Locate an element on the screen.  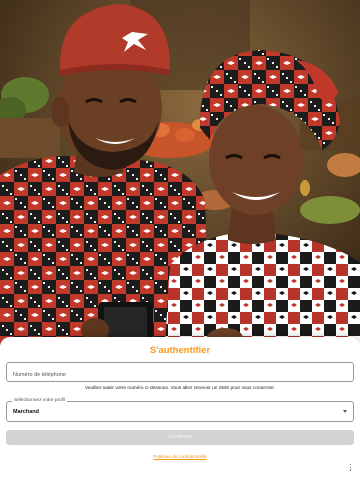
privacy-policy-link: Politique de confidentialité is located at coordinates (180, 456).